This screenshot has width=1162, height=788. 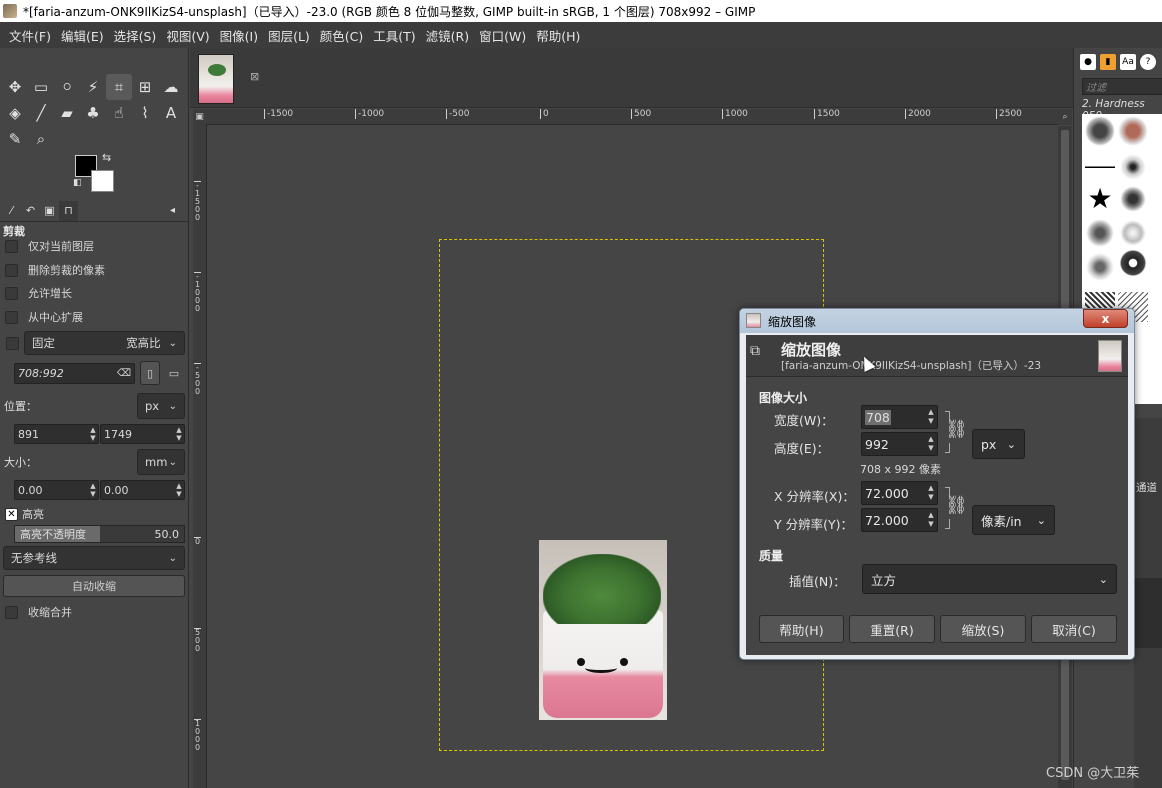 I want to click on swap-colors-icon: ⇆, so click(x=106, y=157).